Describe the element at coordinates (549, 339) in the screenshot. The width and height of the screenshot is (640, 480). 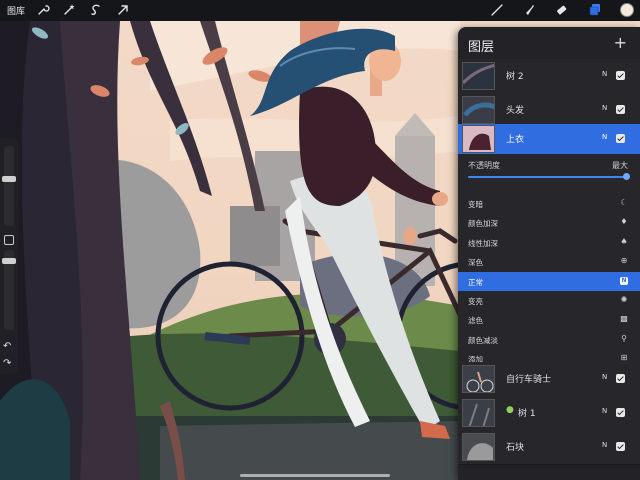
I see `blend-mode-item: 颜色减淡 ⚲` at that location.